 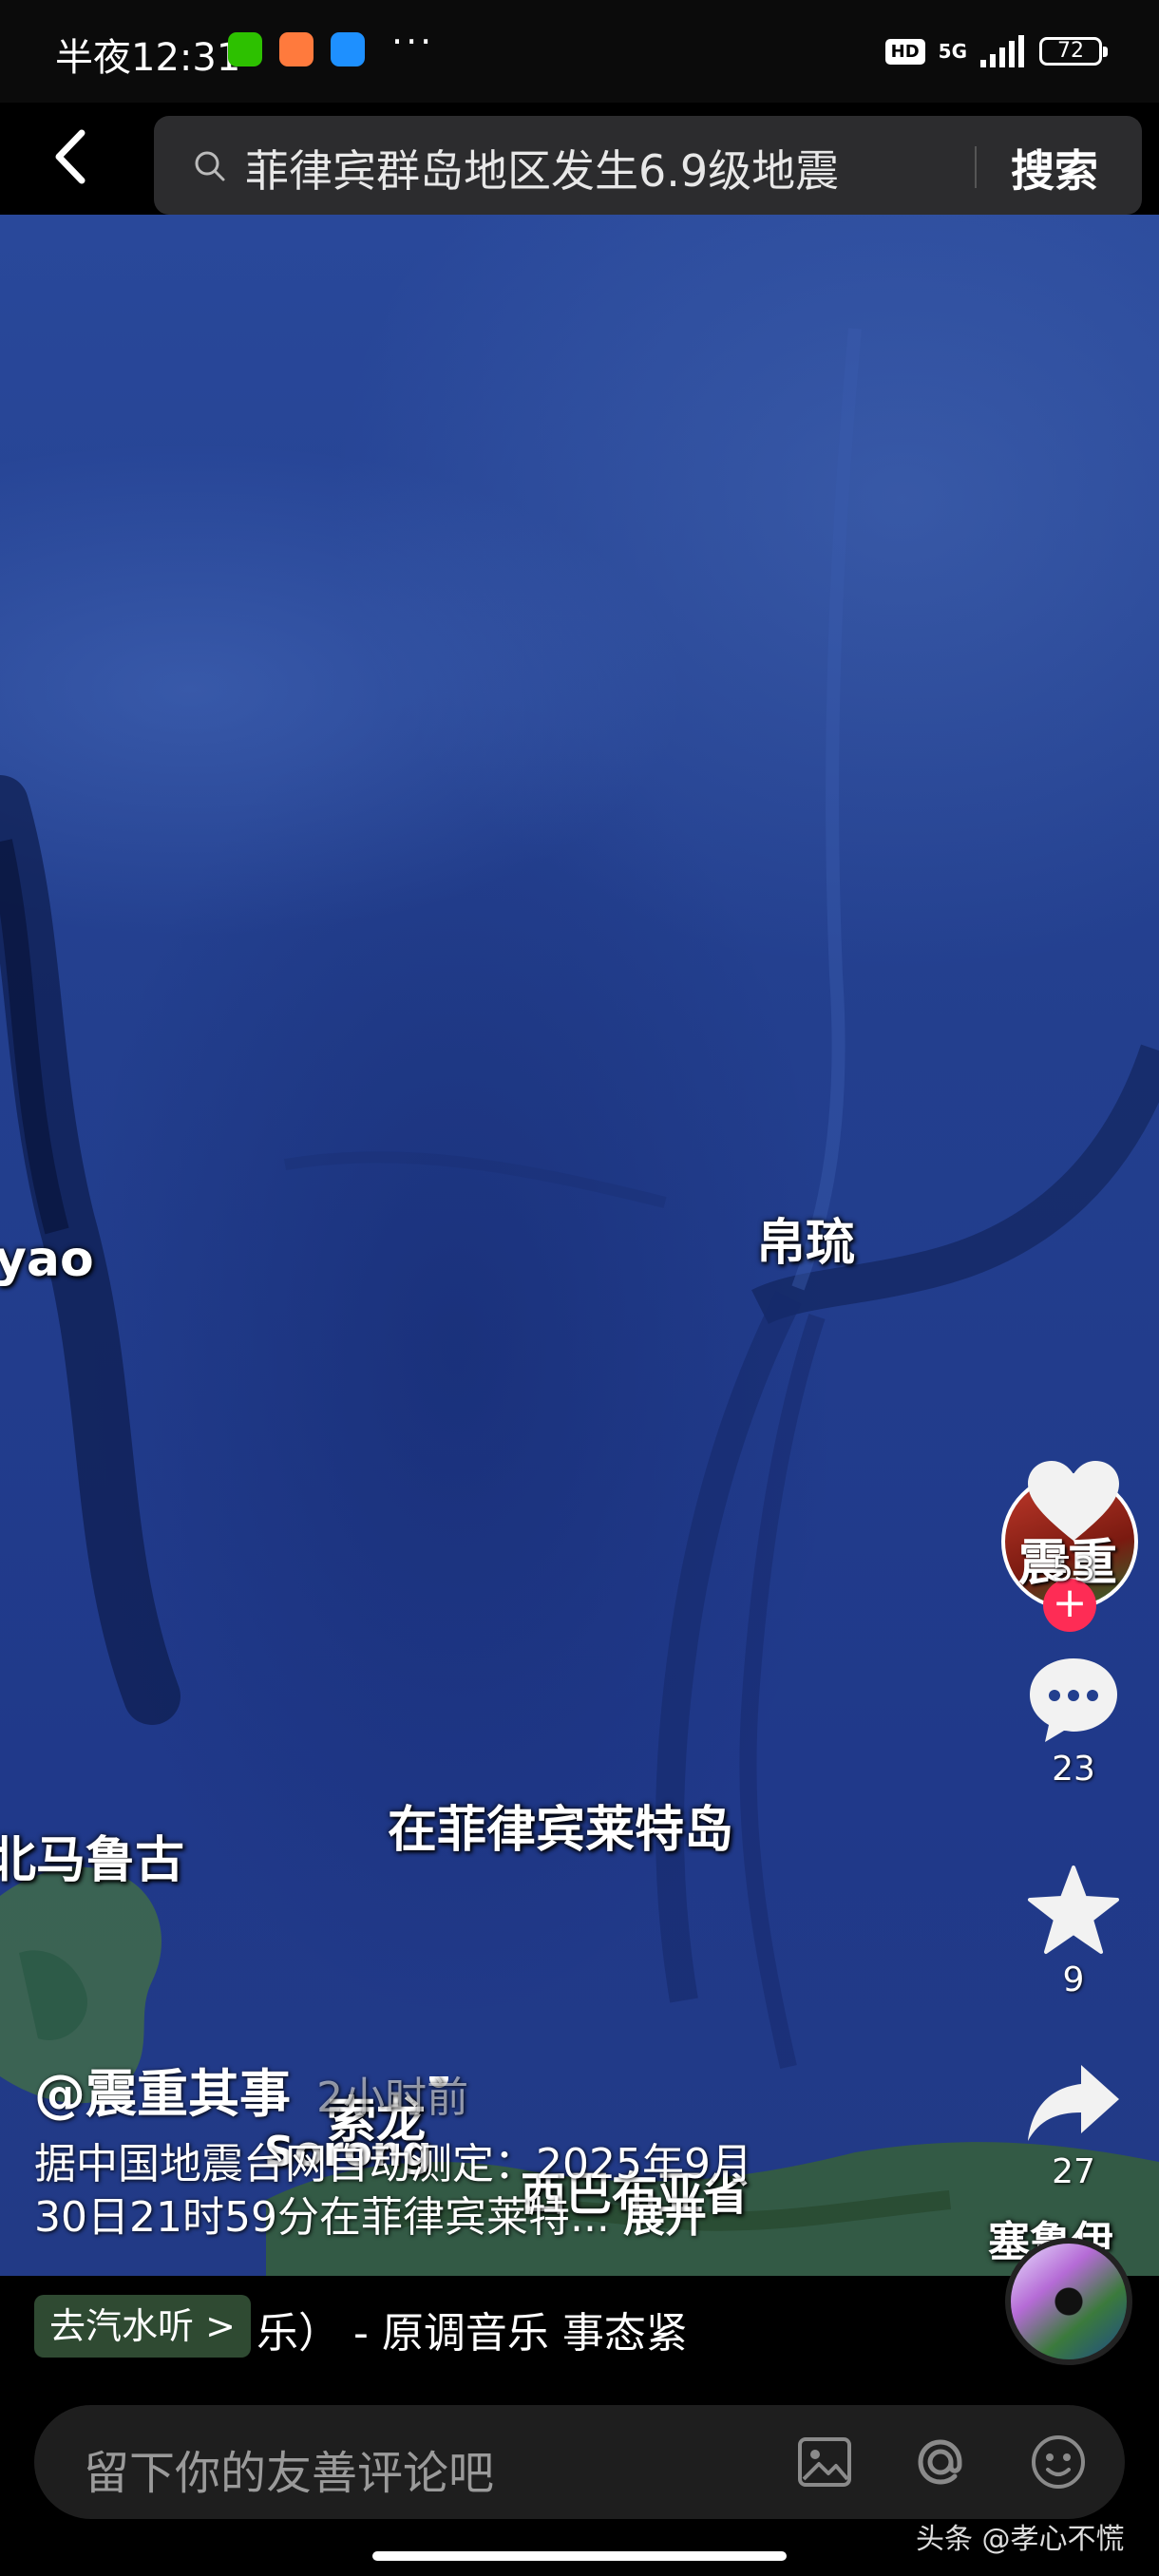 I want to click on emoji-icon, so click(x=1058, y=2462).